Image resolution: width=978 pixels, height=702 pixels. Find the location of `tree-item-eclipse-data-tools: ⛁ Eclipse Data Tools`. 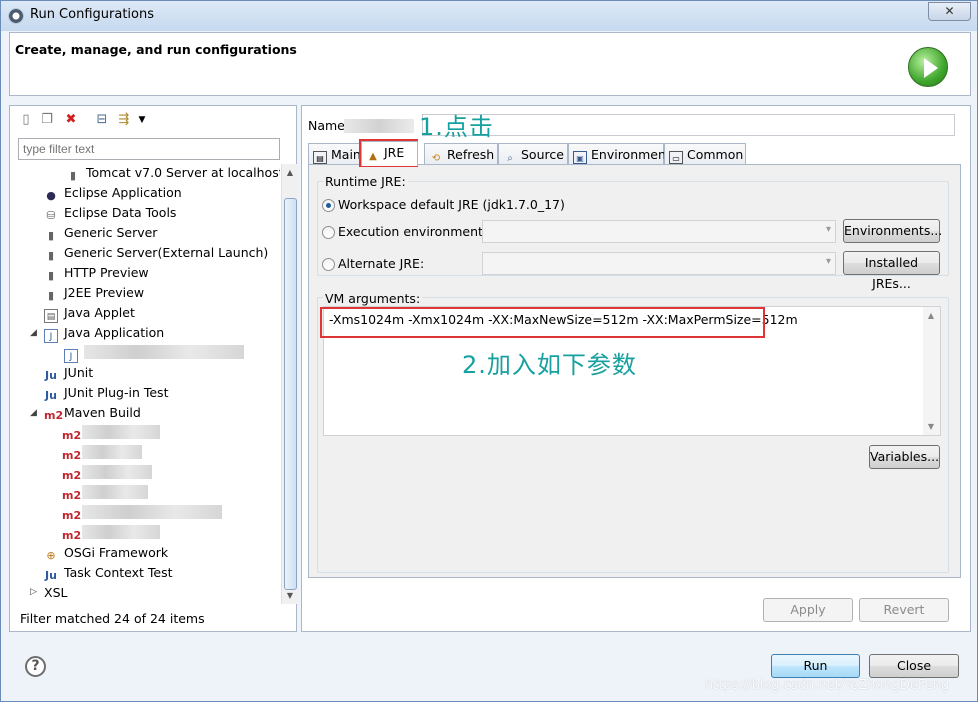

tree-item-eclipse-data-tools: ⛁ Eclipse Data Tools is located at coordinates (110, 214).